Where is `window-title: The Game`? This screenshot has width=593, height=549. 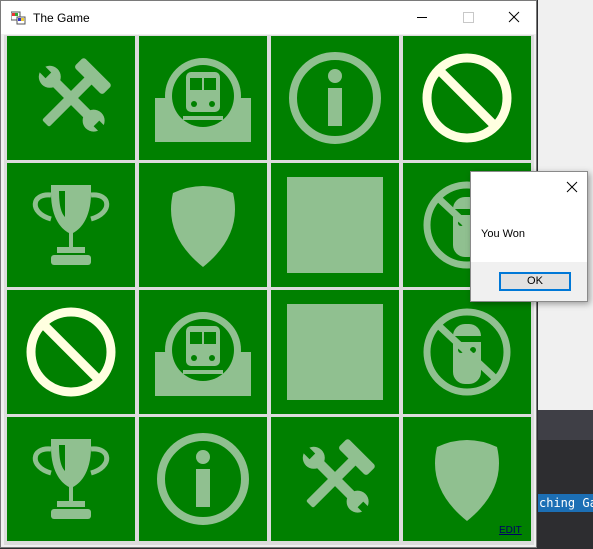 window-title: The Game is located at coordinates (61, 18).